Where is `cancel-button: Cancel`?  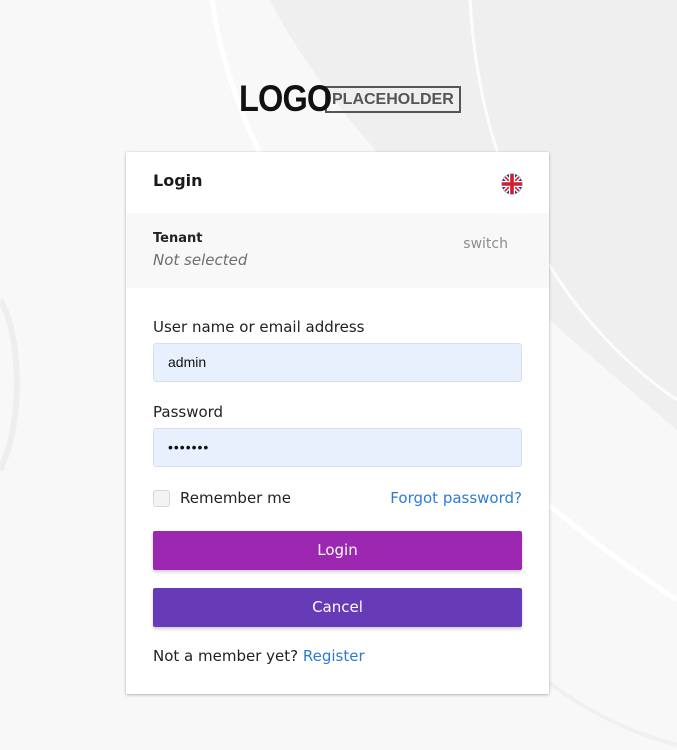
cancel-button: Cancel is located at coordinates (337, 607).